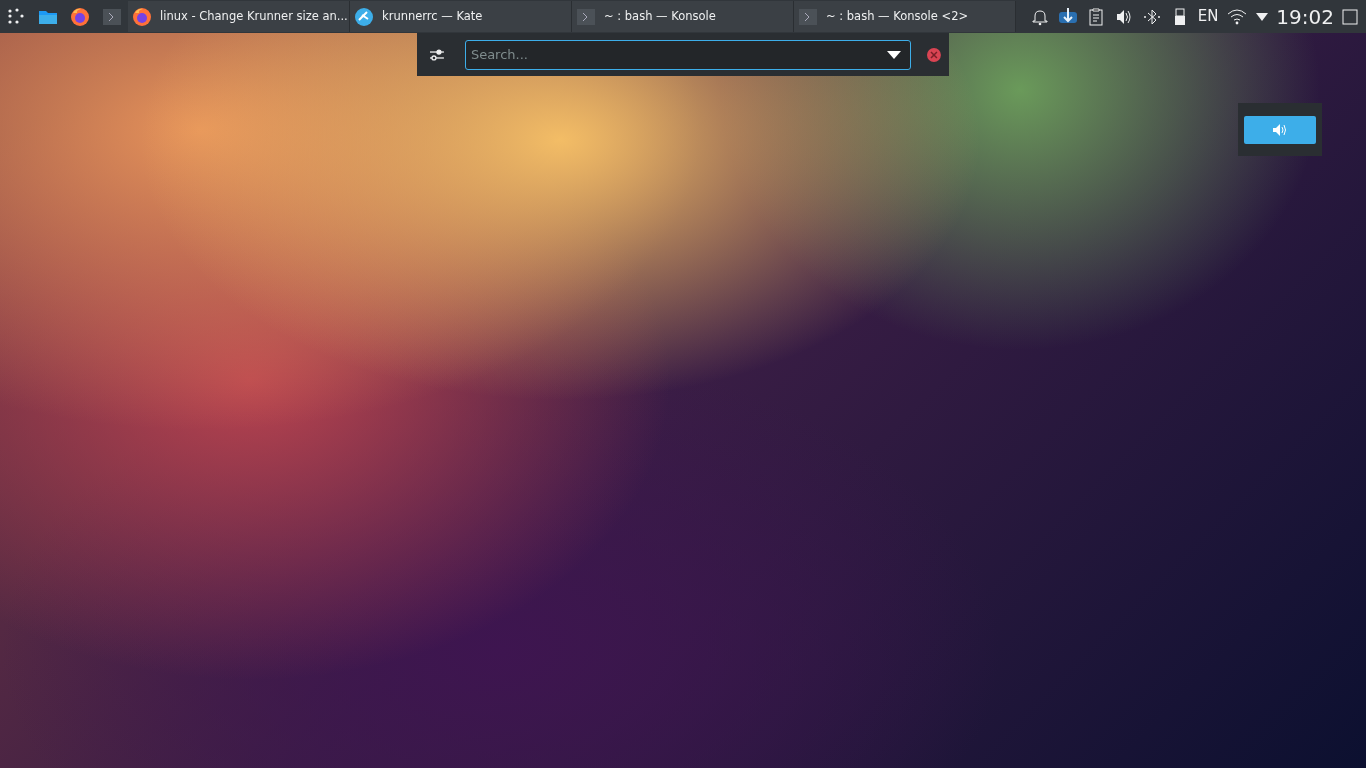  Describe the element at coordinates (934, 54) in the screenshot. I see `close-icon` at that location.